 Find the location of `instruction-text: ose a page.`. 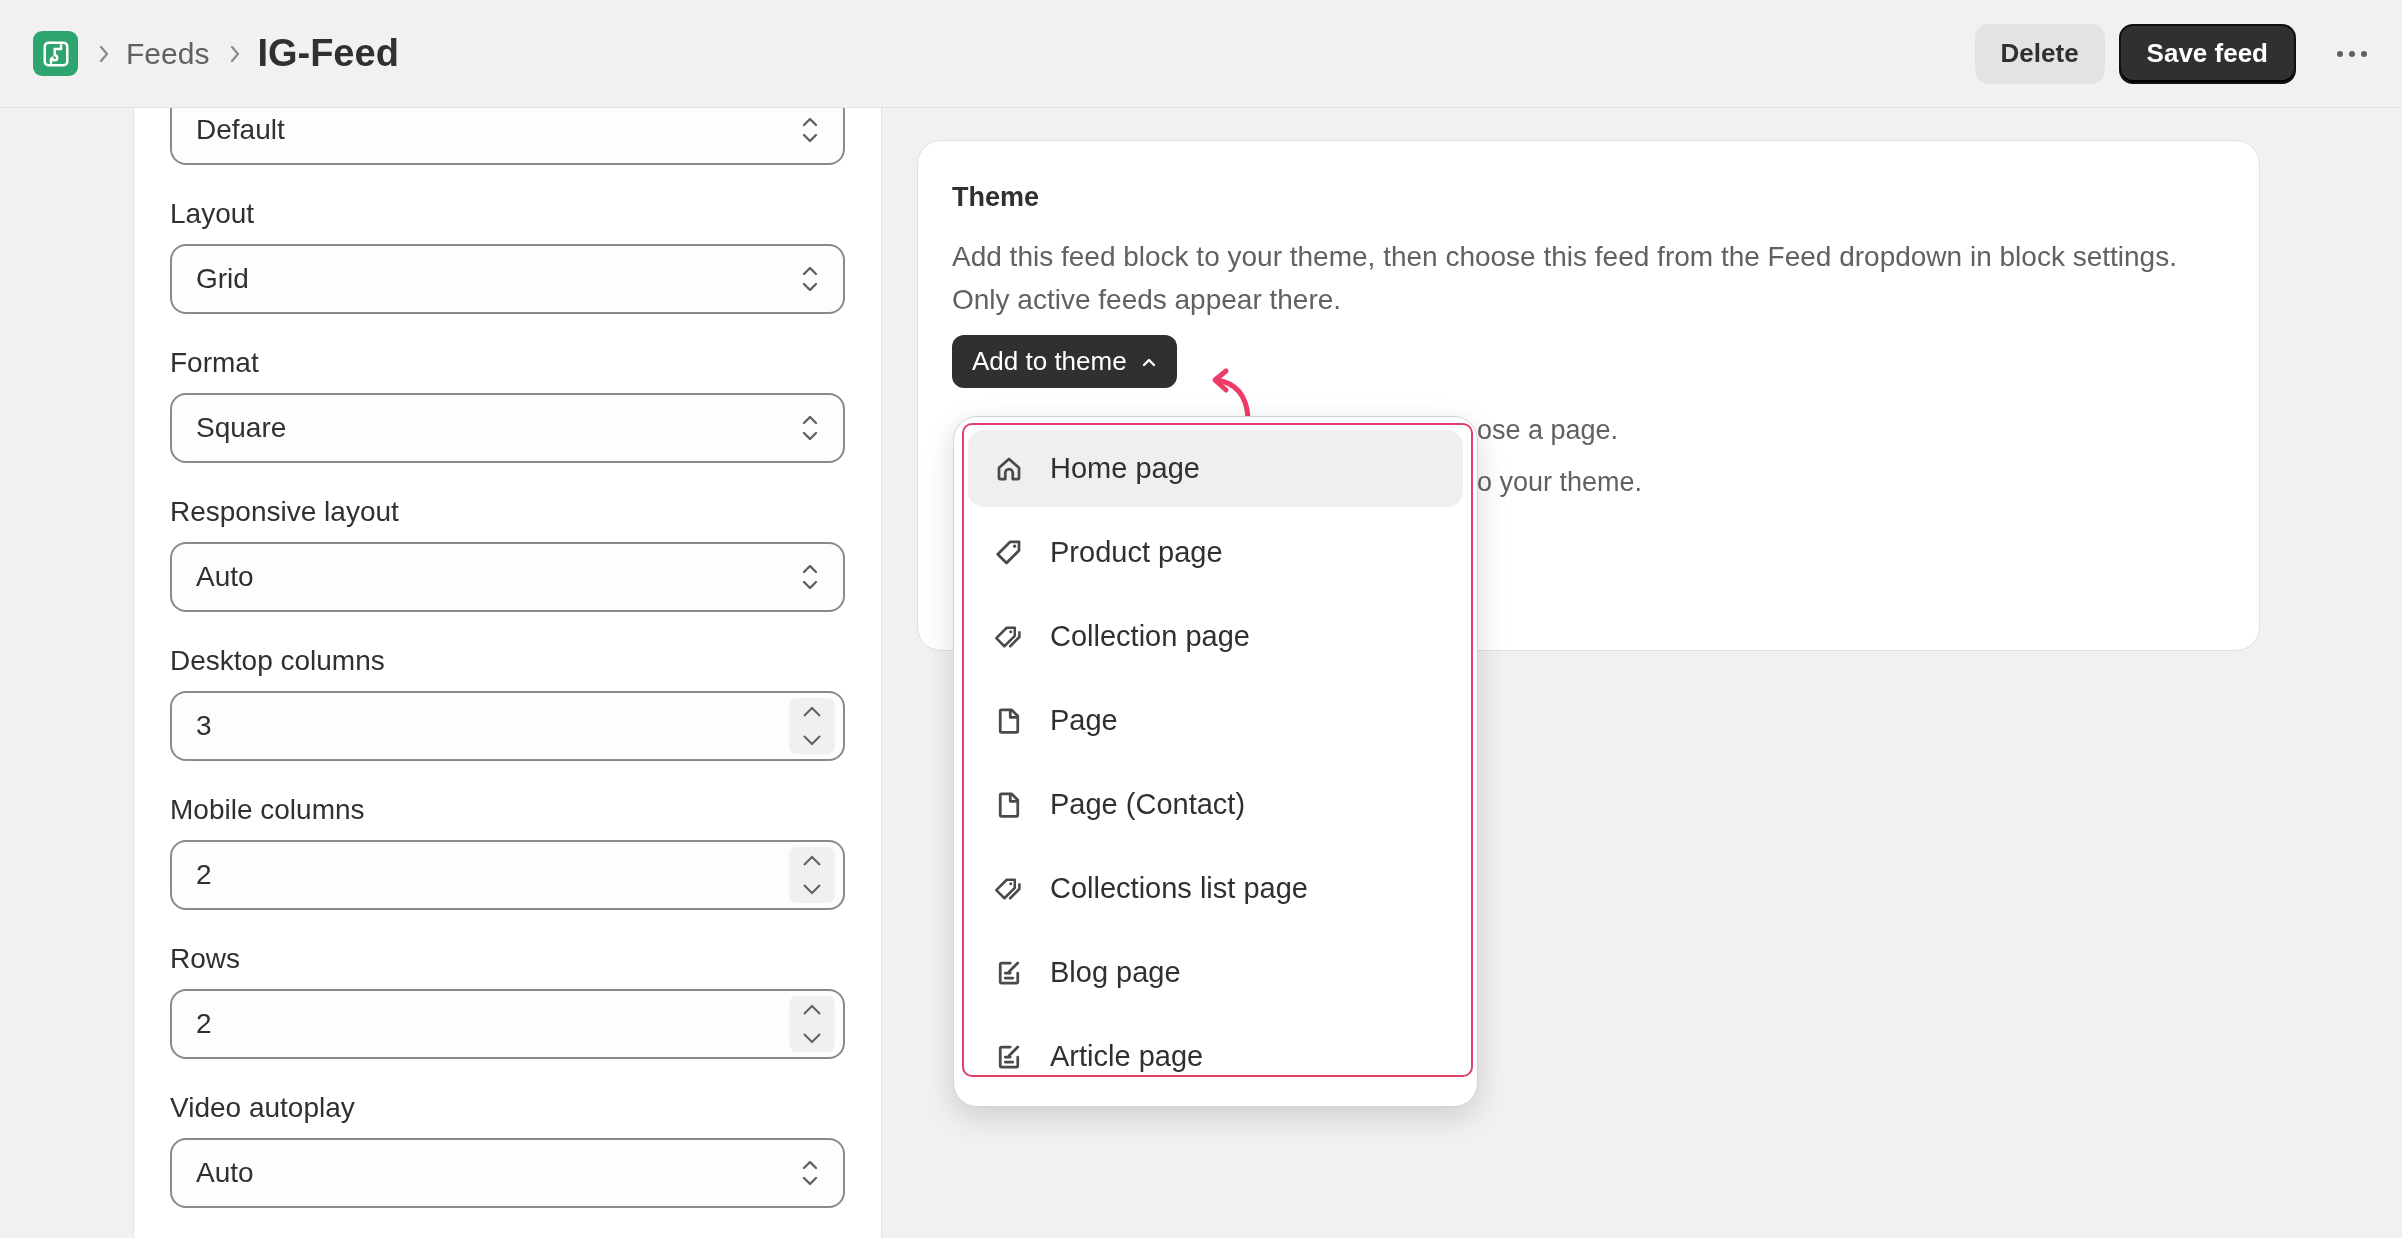

instruction-text: ose a page. is located at coordinates (1548, 430).